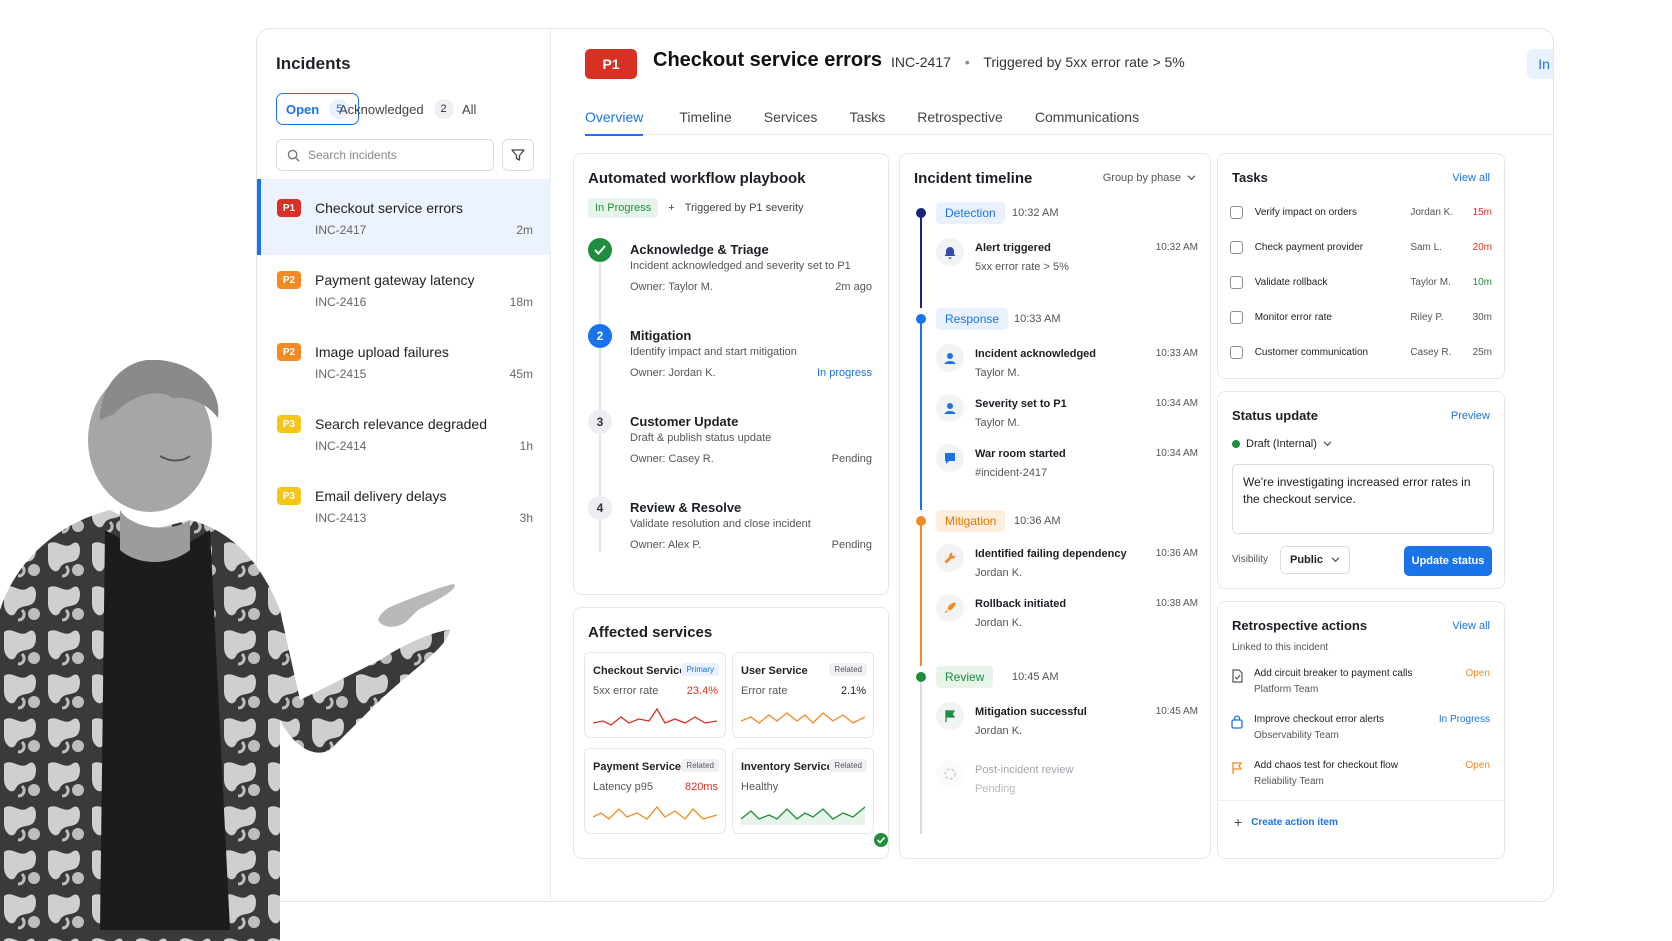 The width and height of the screenshot is (1672, 941). What do you see at coordinates (1282, 444) in the screenshot?
I see `draft-visibility-dropdown: Draft (Internal)` at bounding box center [1282, 444].